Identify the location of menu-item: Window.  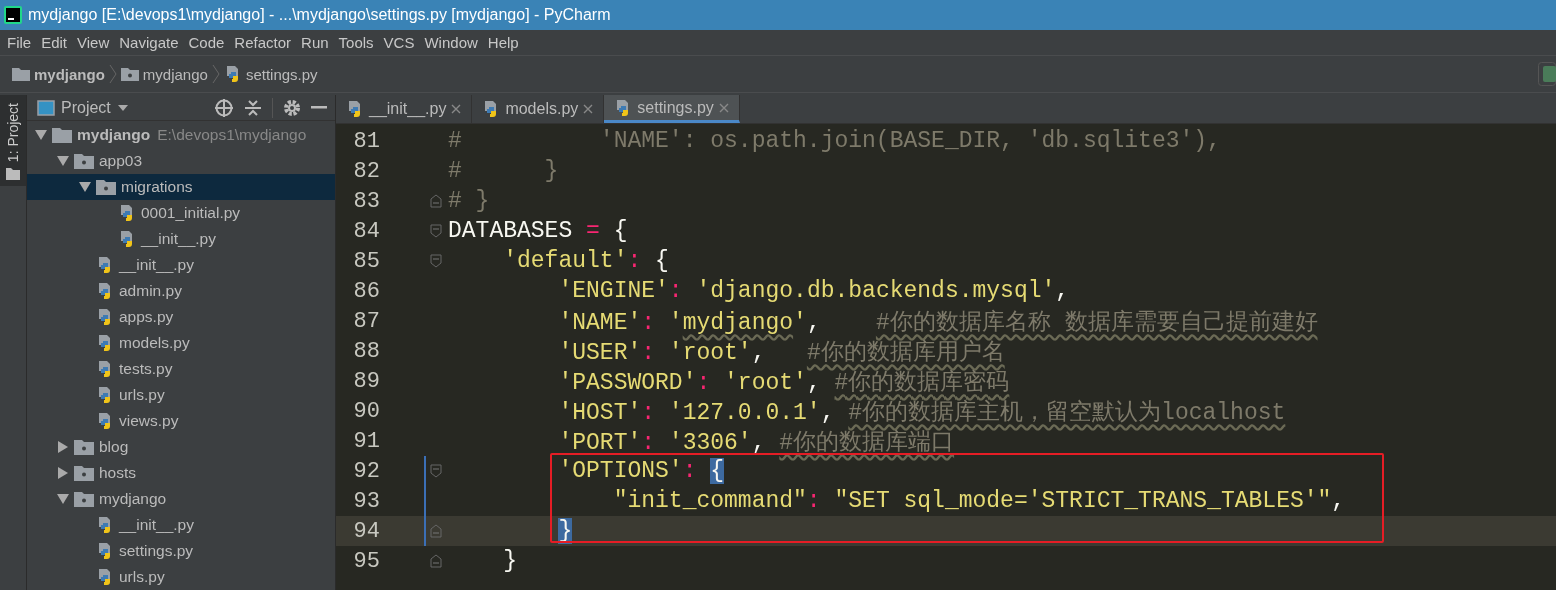
(451, 42).